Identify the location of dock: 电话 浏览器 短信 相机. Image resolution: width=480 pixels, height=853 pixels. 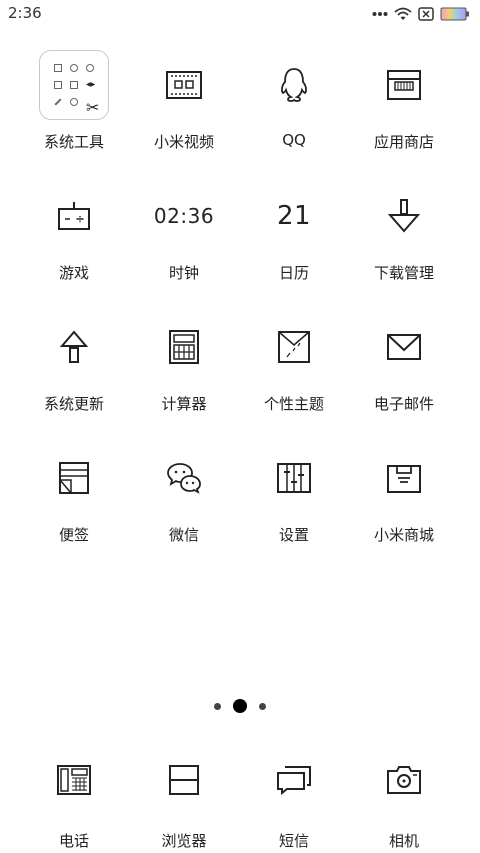
(240, 796).